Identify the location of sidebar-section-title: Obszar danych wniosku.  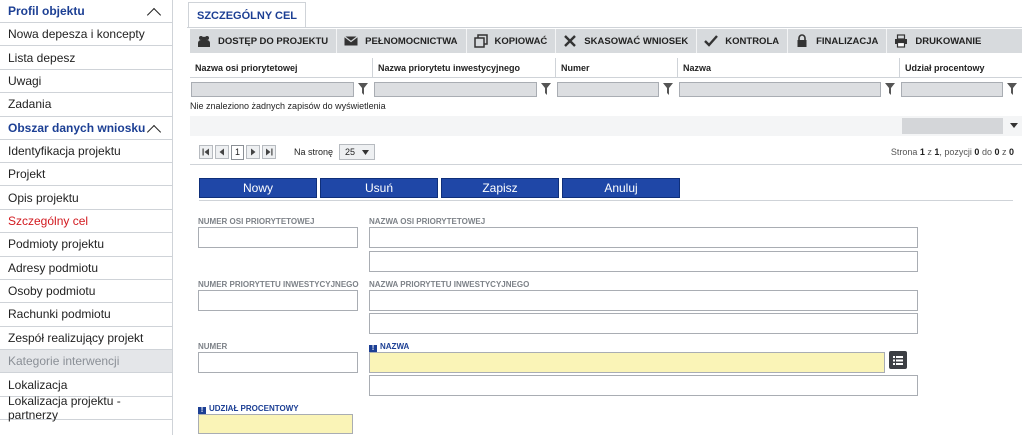
(77, 127).